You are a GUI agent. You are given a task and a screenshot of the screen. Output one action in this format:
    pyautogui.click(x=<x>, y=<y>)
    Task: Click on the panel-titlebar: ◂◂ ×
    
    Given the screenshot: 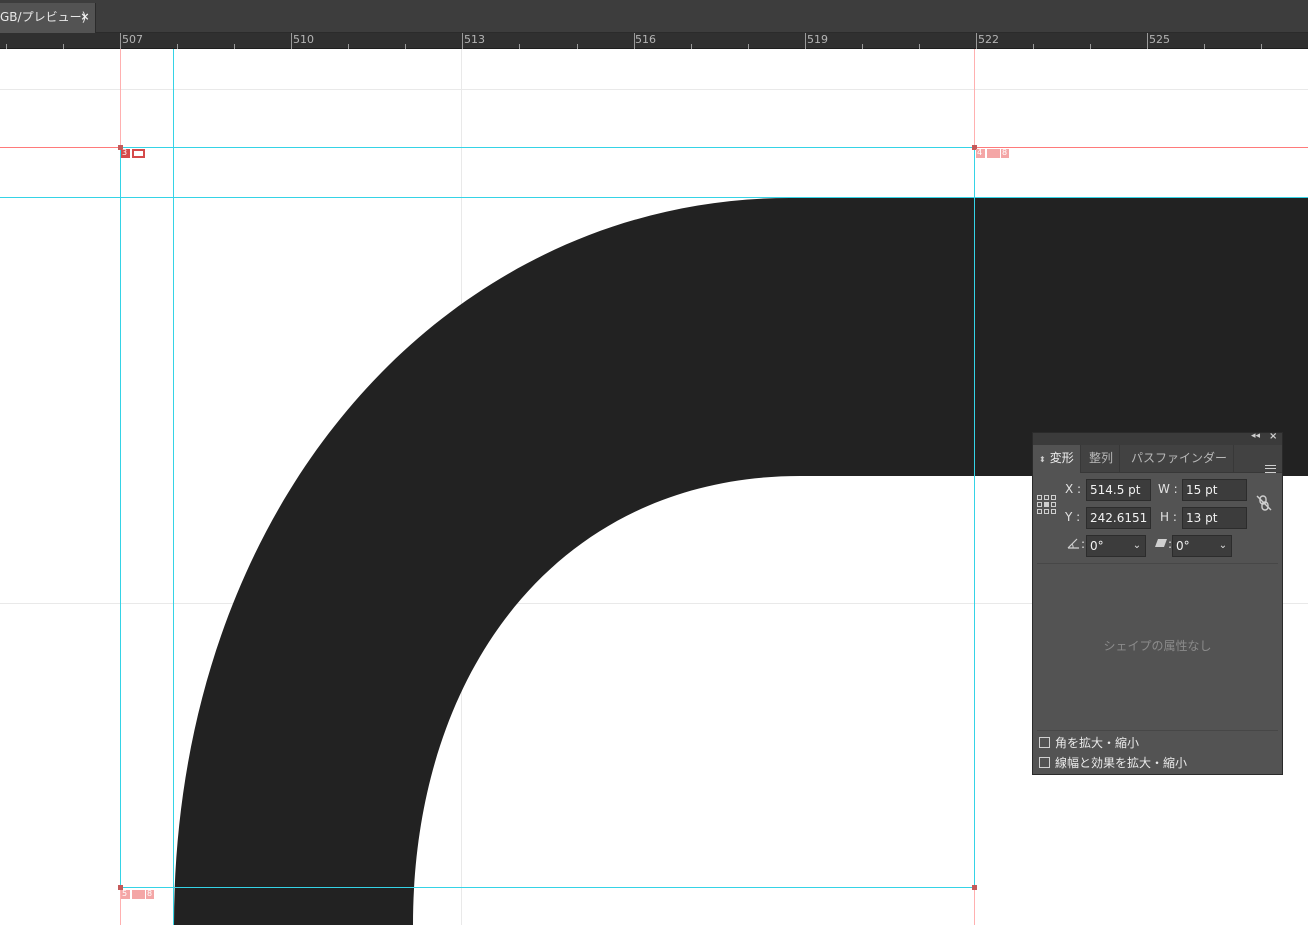 What is the action you would take?
    pyautogui.click(x=1157, y=438)
    